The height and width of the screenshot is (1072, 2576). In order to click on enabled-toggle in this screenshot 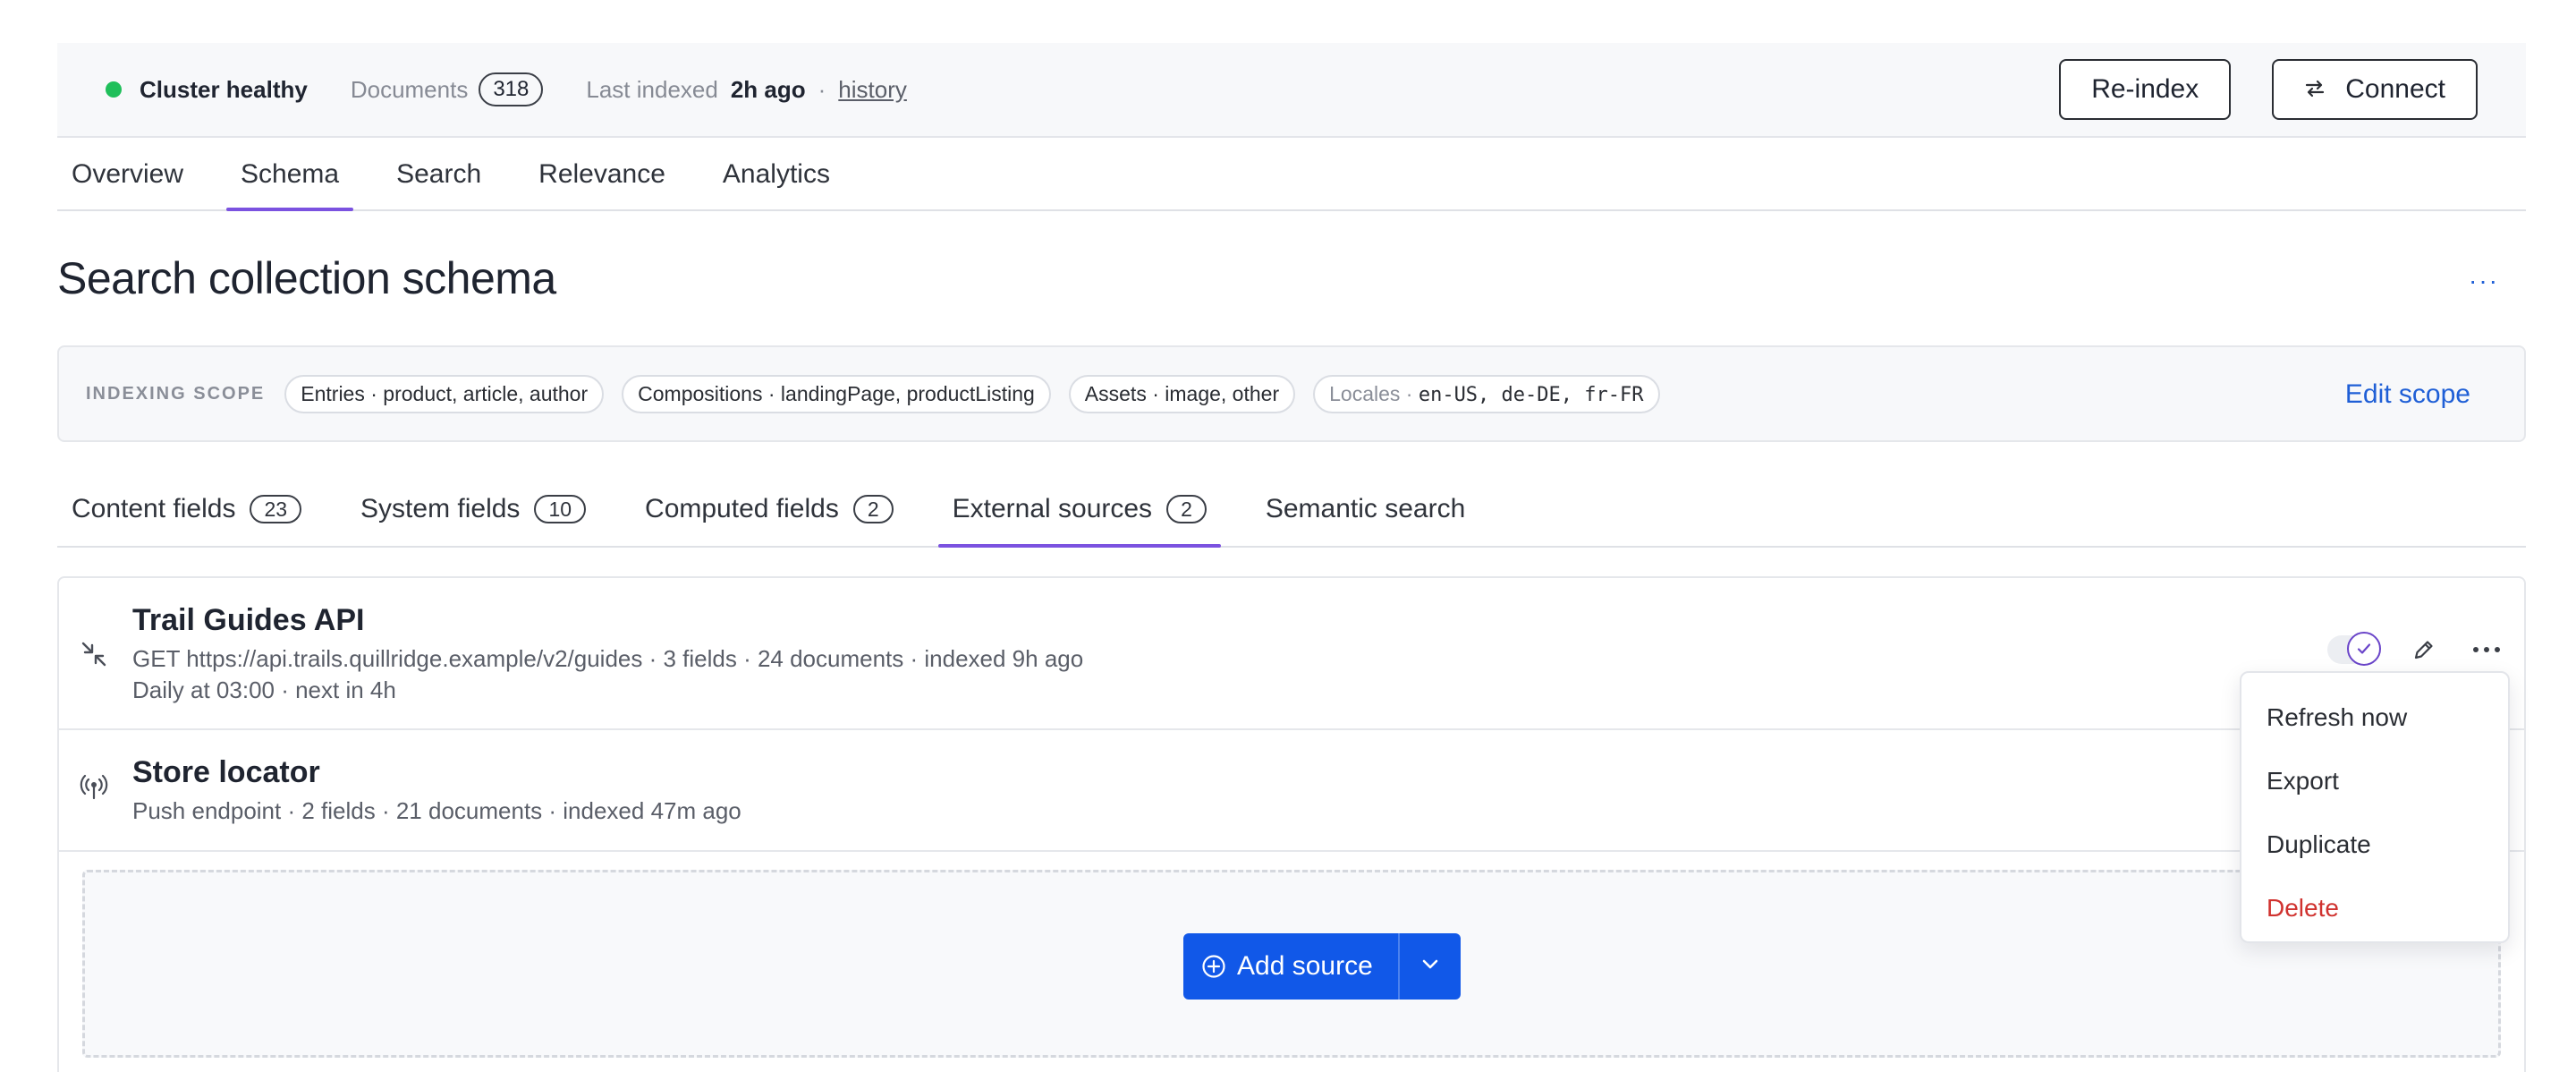, I will do `click(2354, 649)`.